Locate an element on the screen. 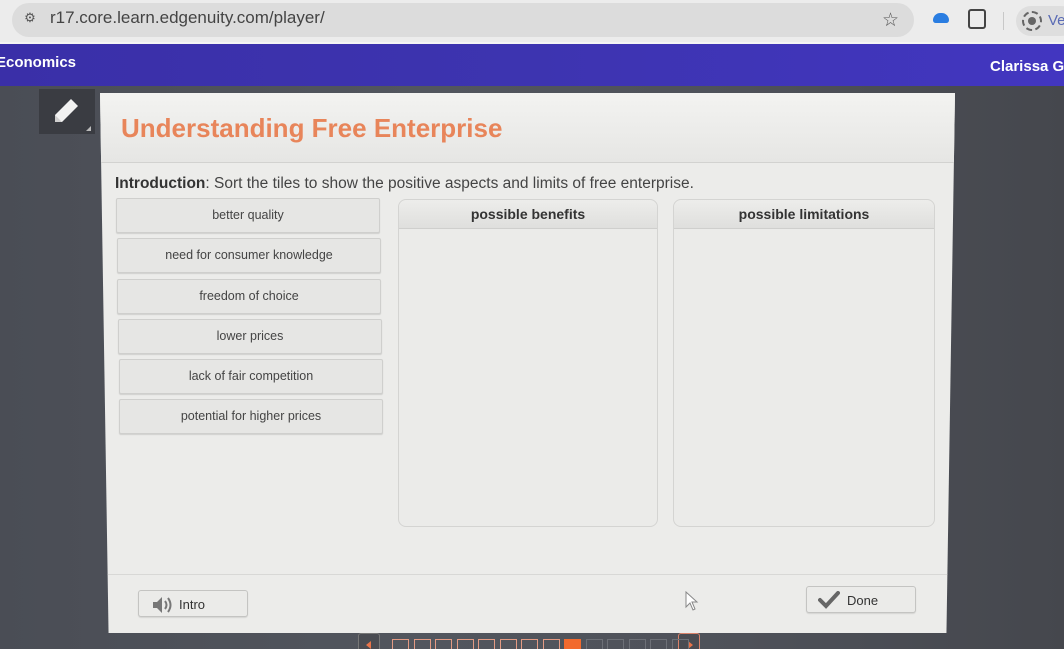 The height and width of the screenshot is (649, 1064). user-name: Clarissa Go is located at coordinates (1027, 66).